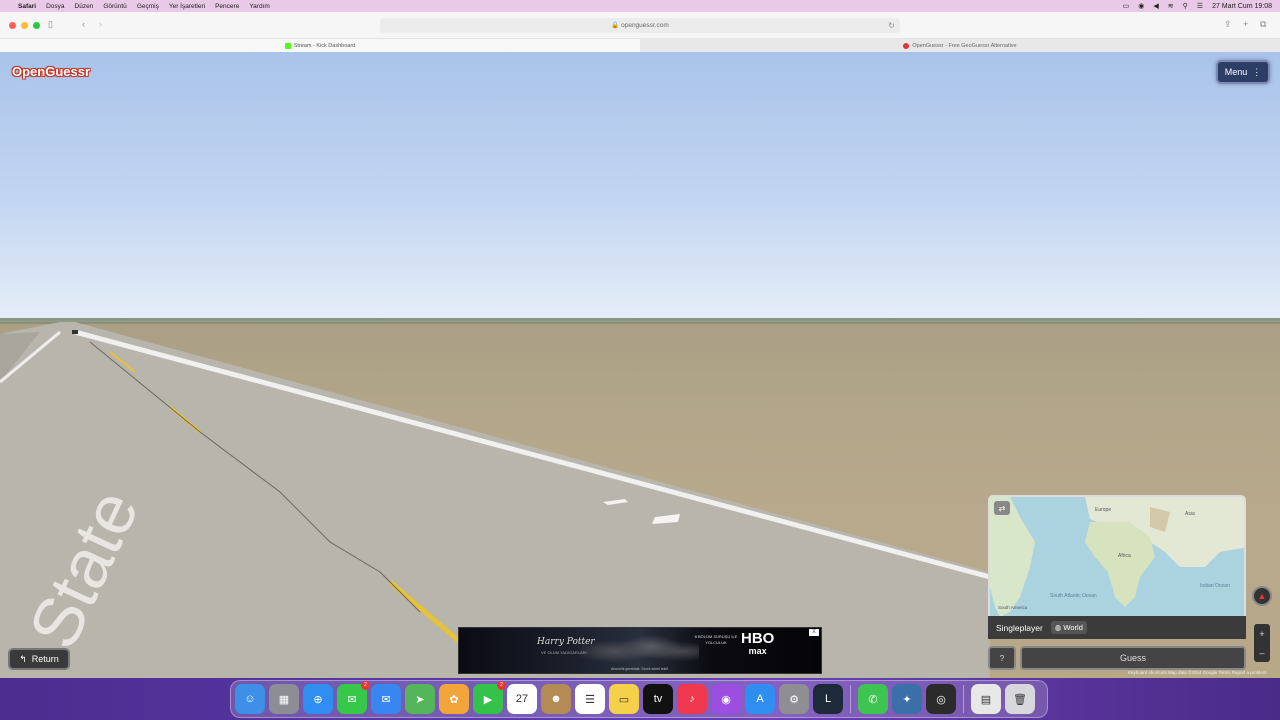  I want to click on dock-app-calendar-icon: 27, so click(522, 699).